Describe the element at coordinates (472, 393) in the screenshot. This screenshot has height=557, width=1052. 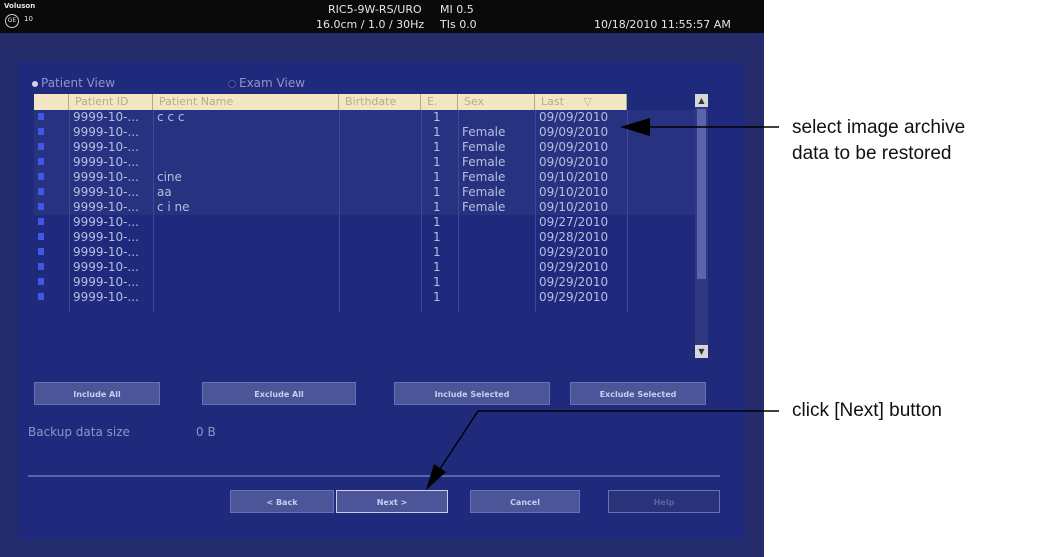
I see `include-selected-button: Include Selected` at that location.